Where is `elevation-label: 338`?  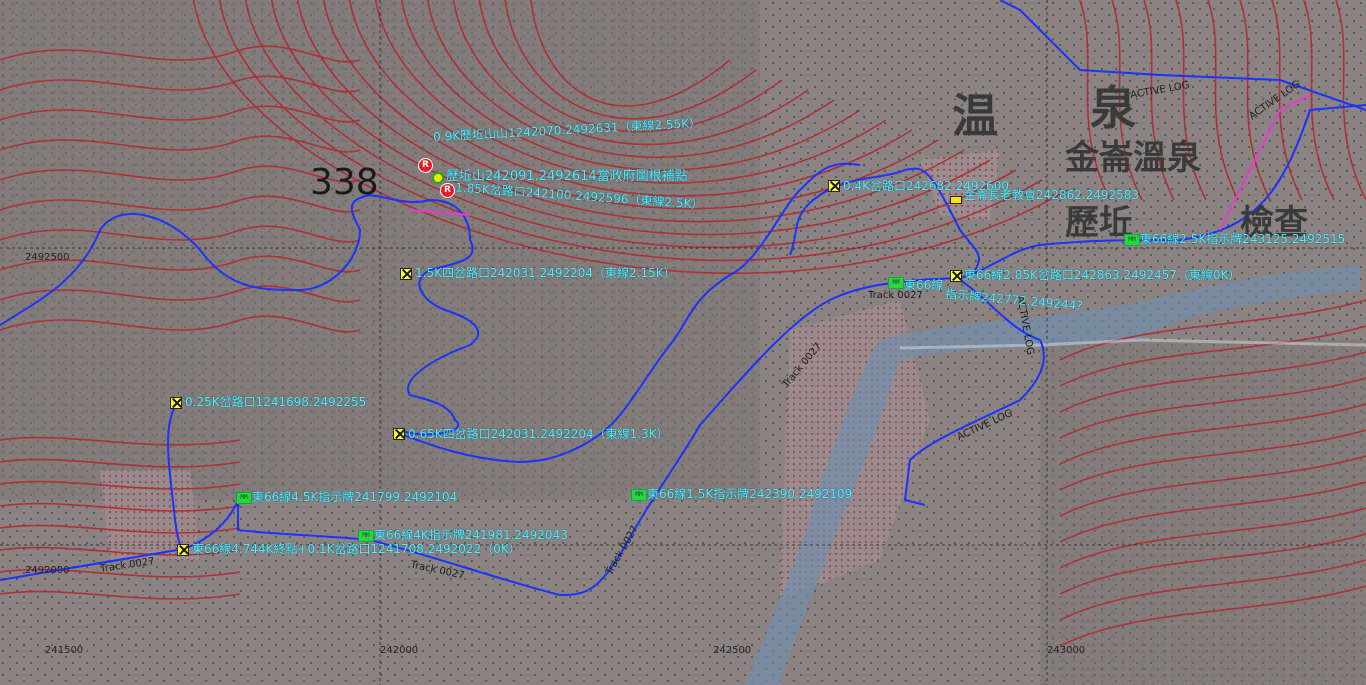 elevation-label: 338 is located at coordinates (344, 182).